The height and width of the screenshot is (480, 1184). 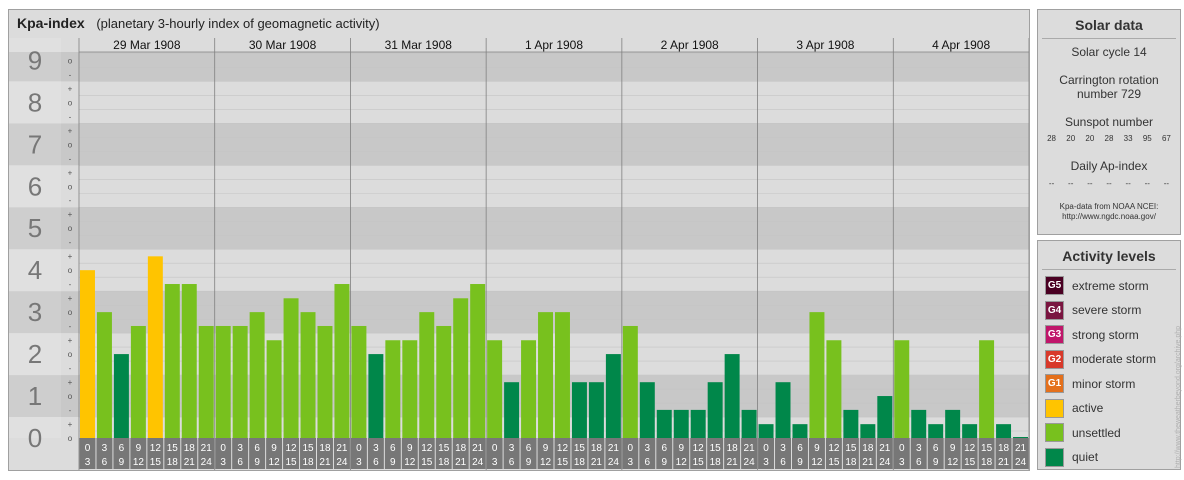 What do you see at coordinates (1112, 408) in the screenshot?
I see `legend-item-active: active` at bounding box center [1112, 408].